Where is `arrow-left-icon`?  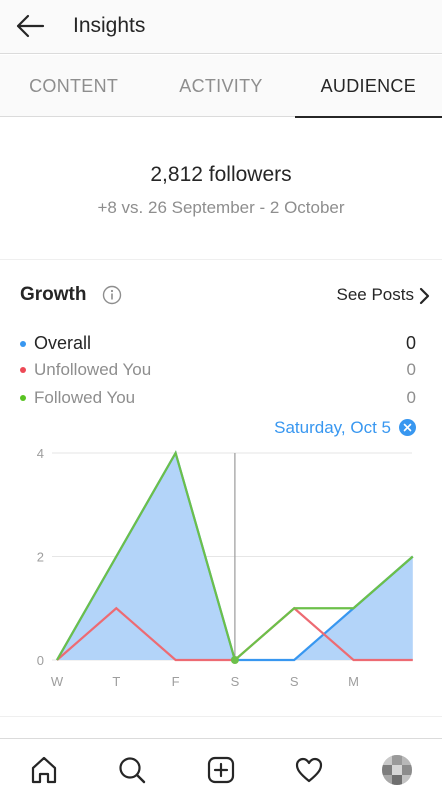
arrow-left-icon is located at coordinates (30, 26).